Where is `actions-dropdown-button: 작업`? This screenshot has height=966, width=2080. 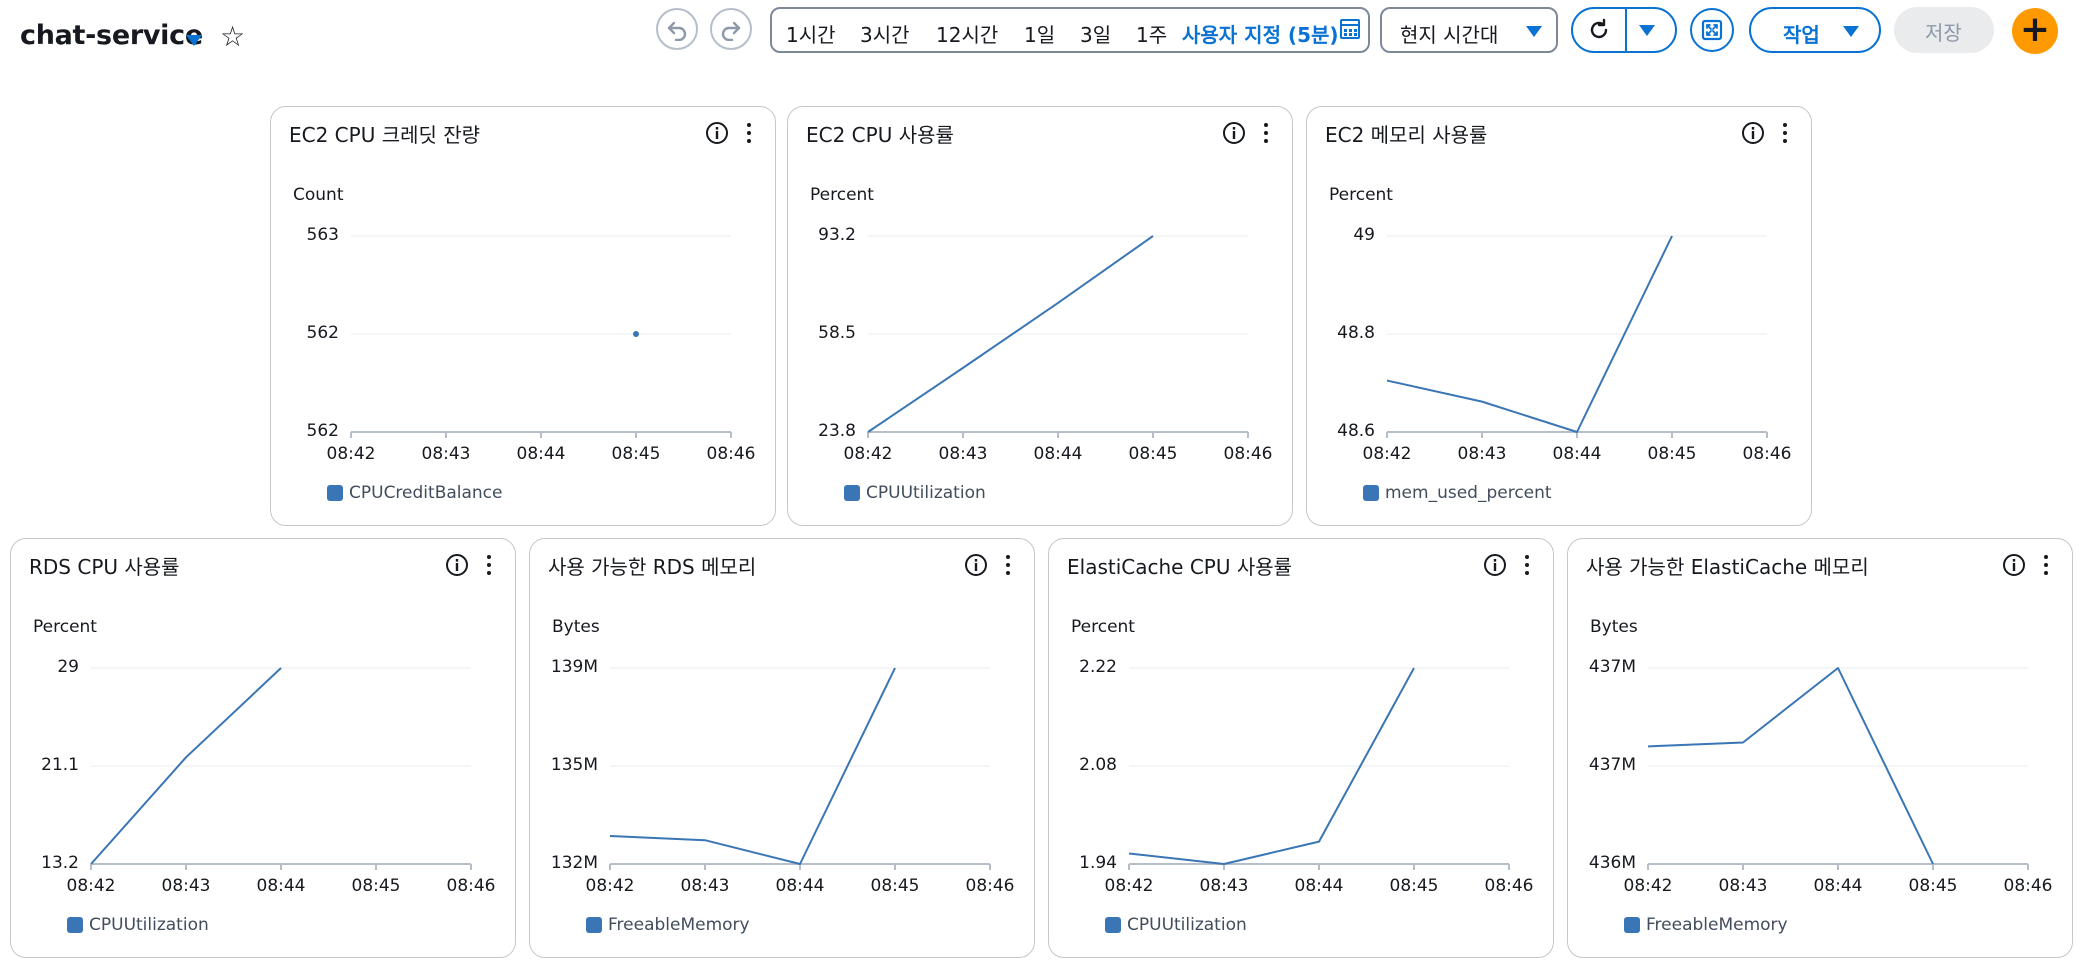
actions-dropdown-button: 작업 is located at coordinates (1815, 30).